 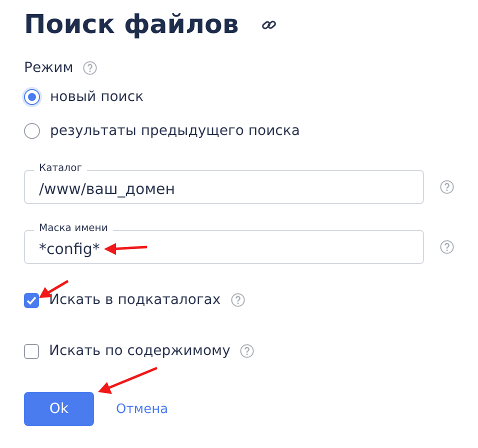 I want to click on radio-label: результаты предыдущего поиска, so click(x=175, y=131).